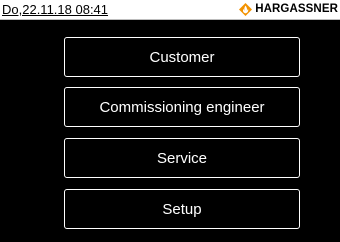 The height and width of the screenshot is (242, 340). I want to click on brand: HARGASSNER, so click(288, 9).